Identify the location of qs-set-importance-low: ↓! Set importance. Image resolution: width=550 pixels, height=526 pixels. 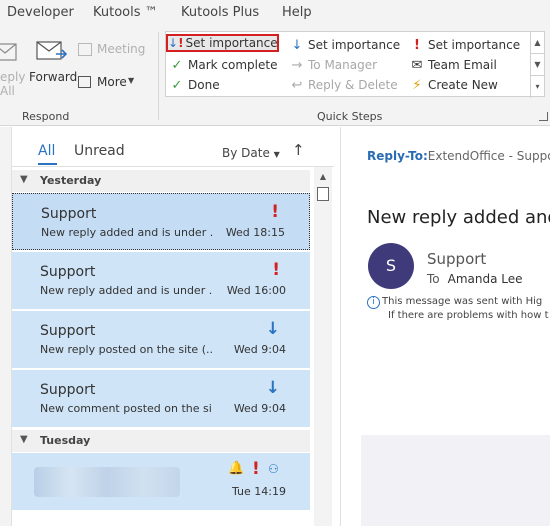
(222, 43).